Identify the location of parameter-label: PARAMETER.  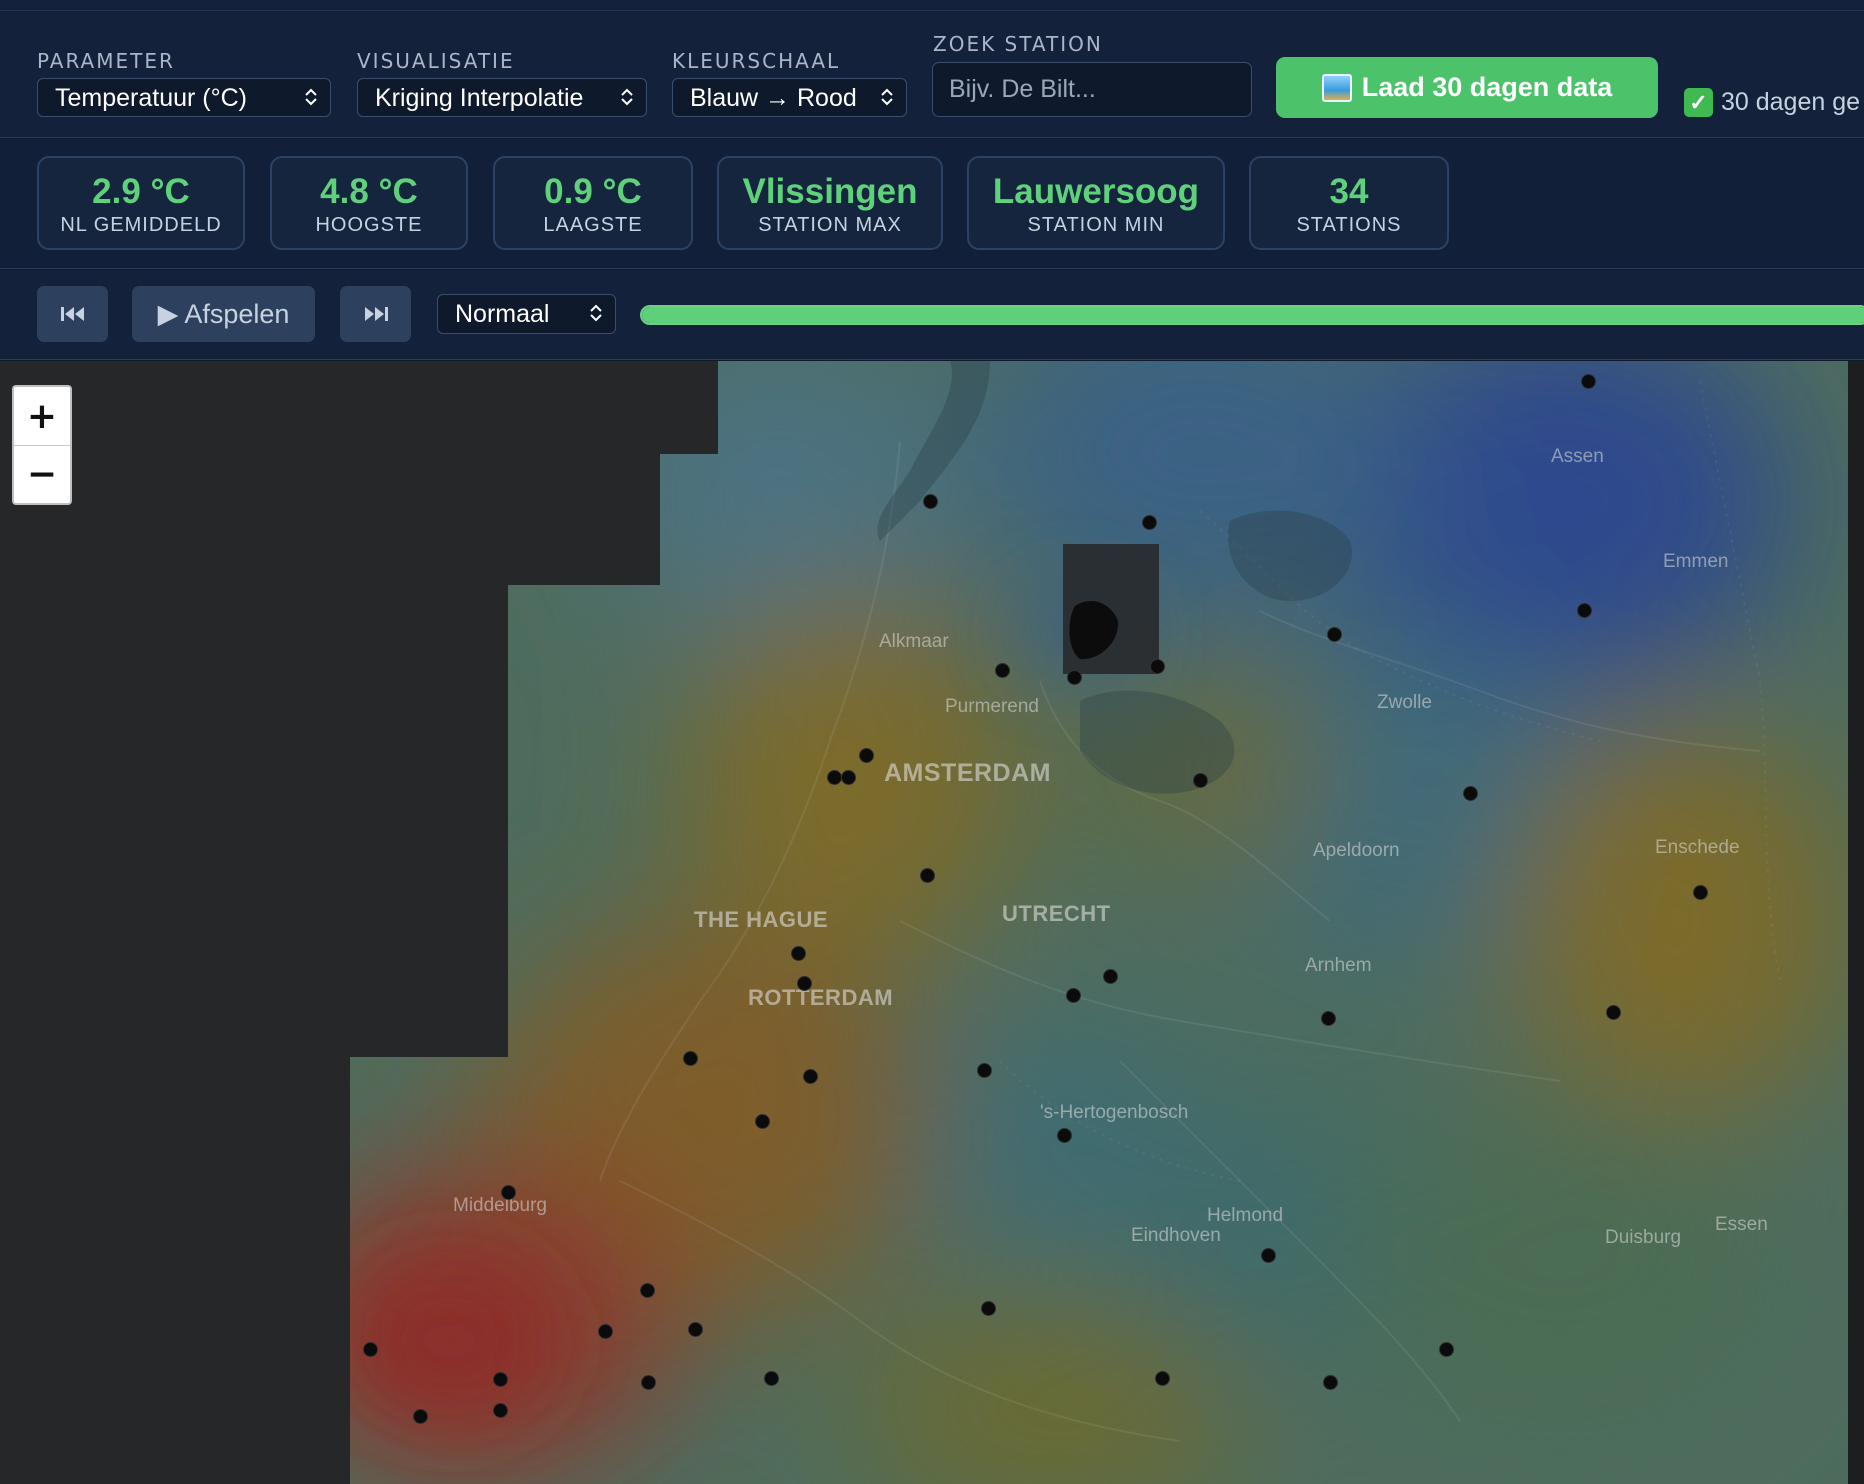
(106, 61).